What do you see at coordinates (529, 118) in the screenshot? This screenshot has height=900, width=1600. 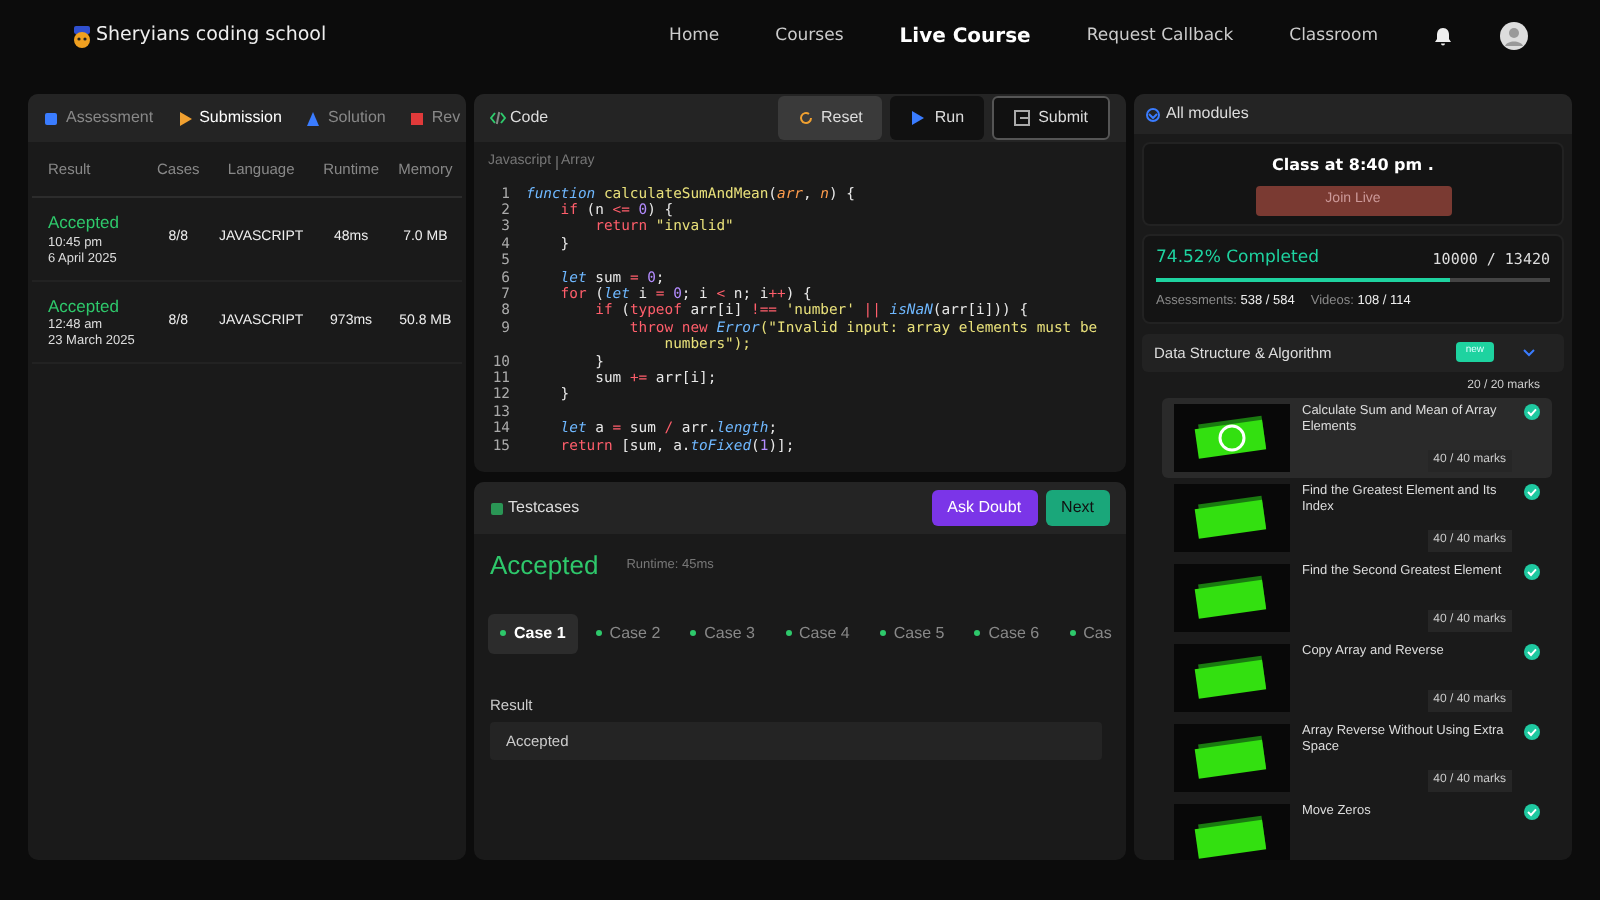 I see `panel-title: Code` at bounding box center [529, 118].